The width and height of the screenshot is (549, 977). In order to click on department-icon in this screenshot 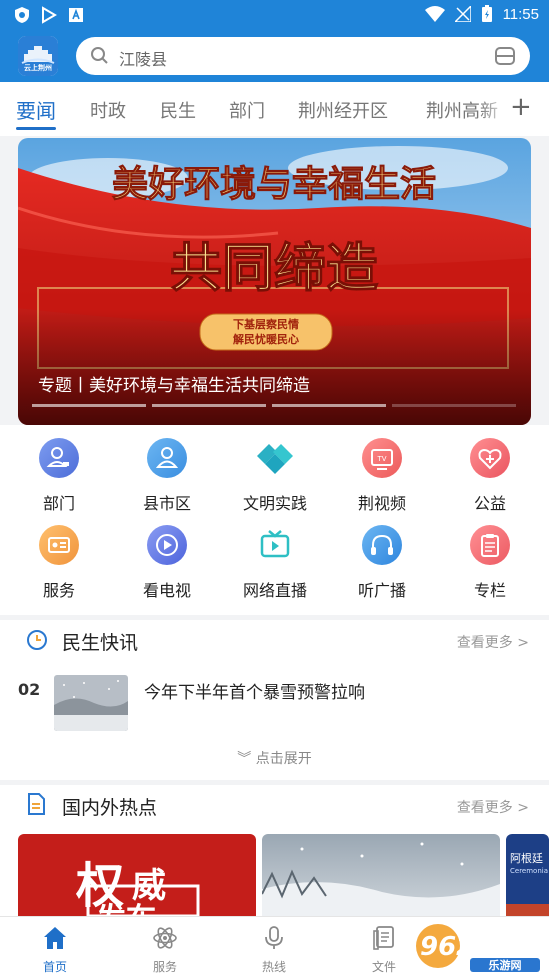, I will do `click(59, 458)`.